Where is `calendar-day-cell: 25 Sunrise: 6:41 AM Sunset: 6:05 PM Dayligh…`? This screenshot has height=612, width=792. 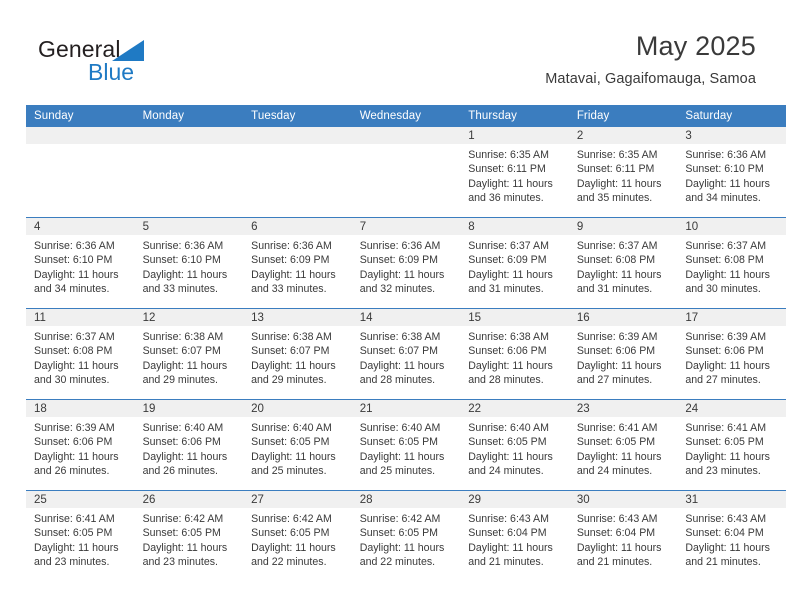 calendar-day-cell: 25 Sunrise: 6:41 AM Sunset: 6:05 PM Dayligh… is located at coordinates (80, 535).